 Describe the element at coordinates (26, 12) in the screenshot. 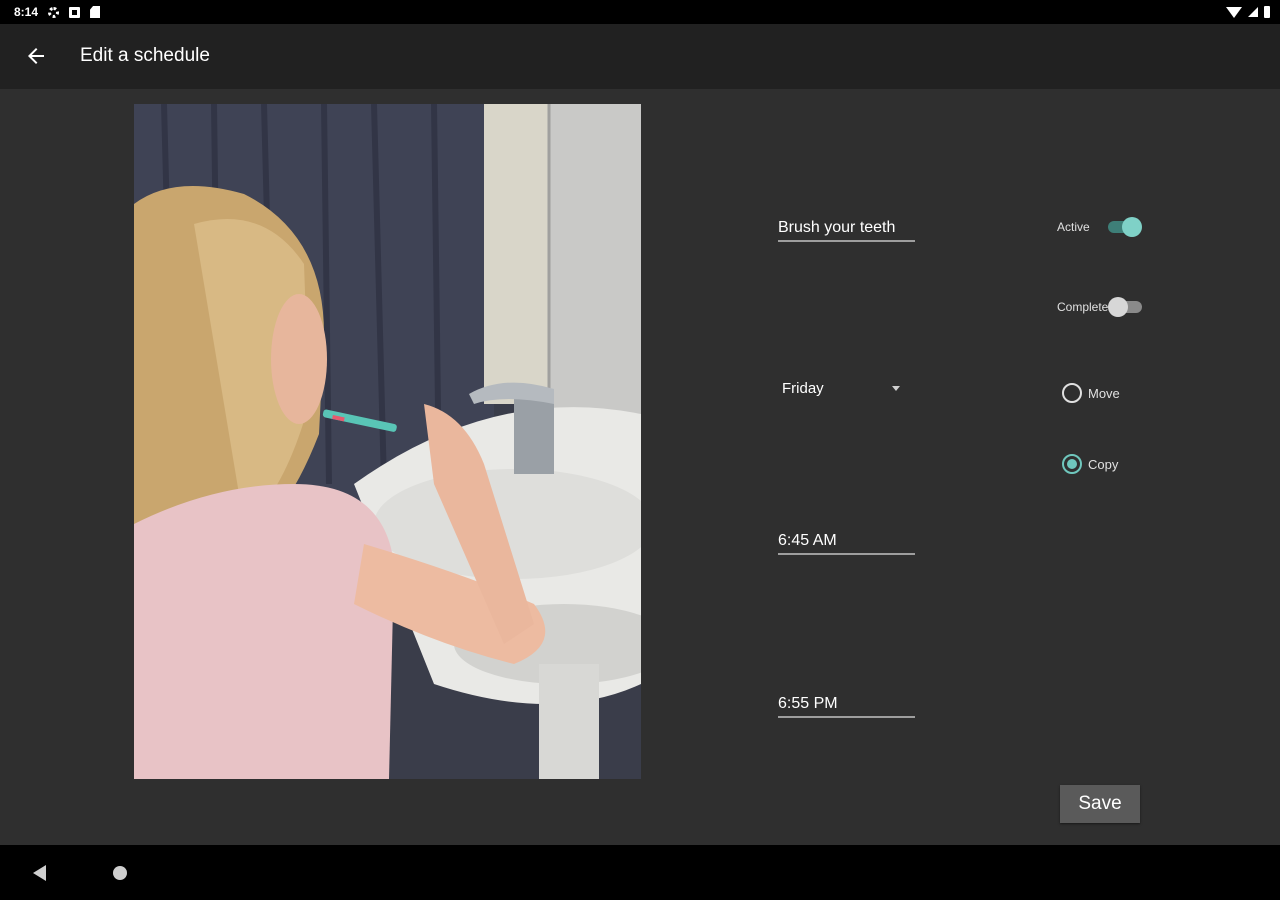

I see `status-time: 8:14` at that location.